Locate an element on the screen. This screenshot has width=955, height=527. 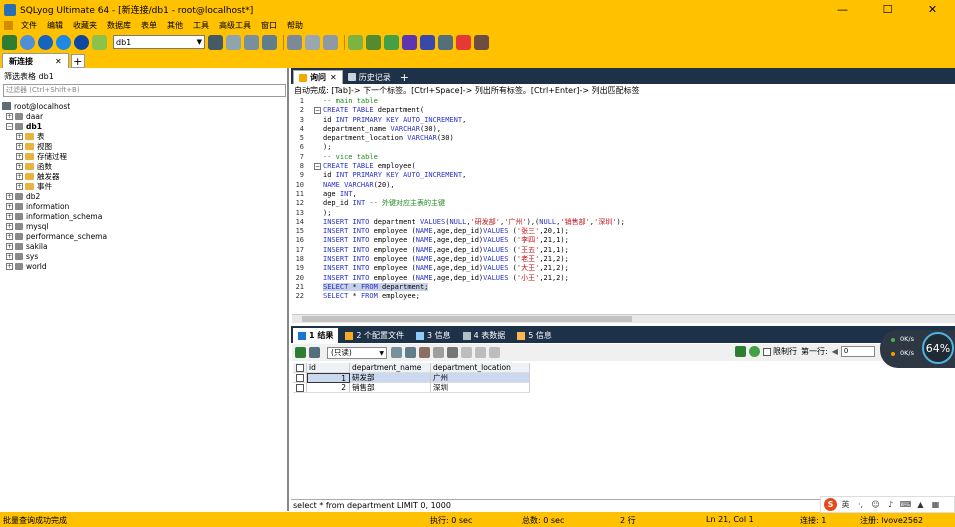
minimize-button: — is located at coordinates (842, 9).